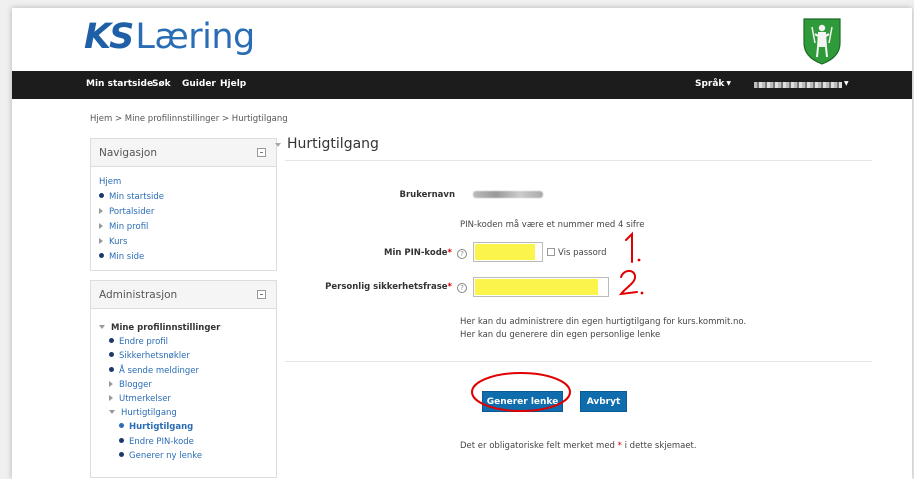 This screenshot has width=914, height=479. What do you see at coordinates (521, 392) in the screenshot?
I see `annotation-circle-generate-button` at bounding box center [521, 392].